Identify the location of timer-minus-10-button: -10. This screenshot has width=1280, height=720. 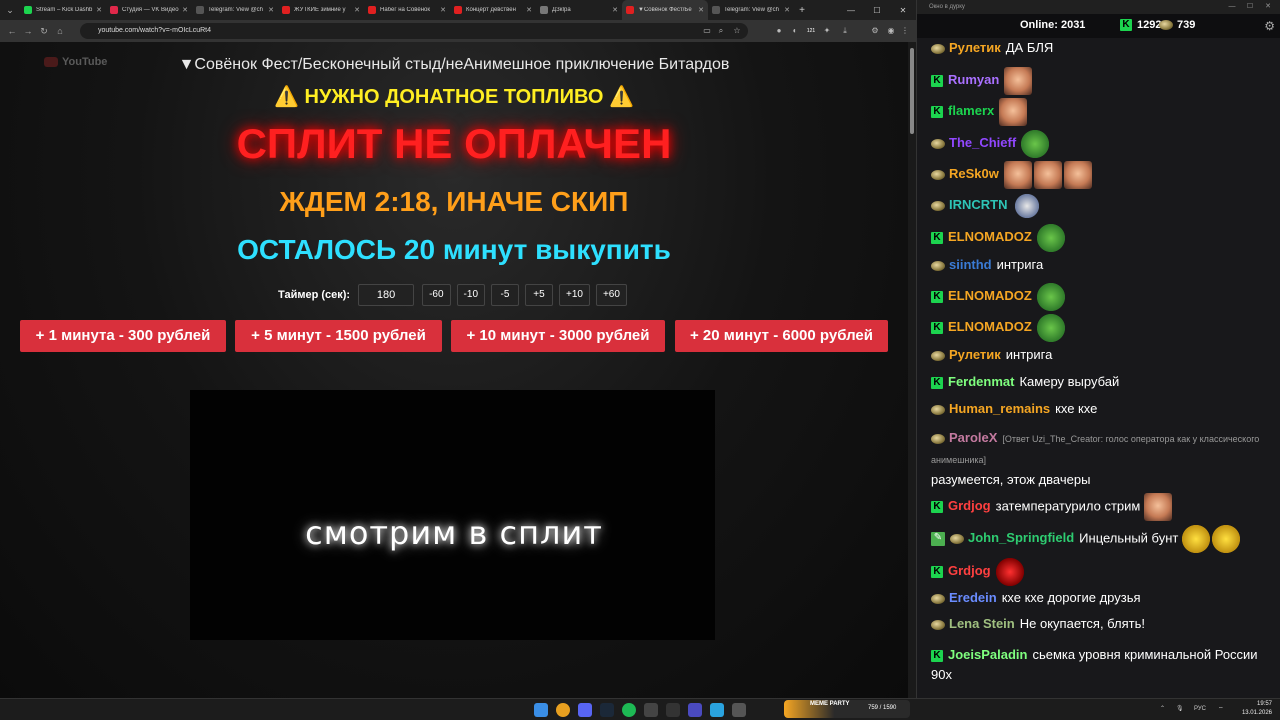
(470, 295).